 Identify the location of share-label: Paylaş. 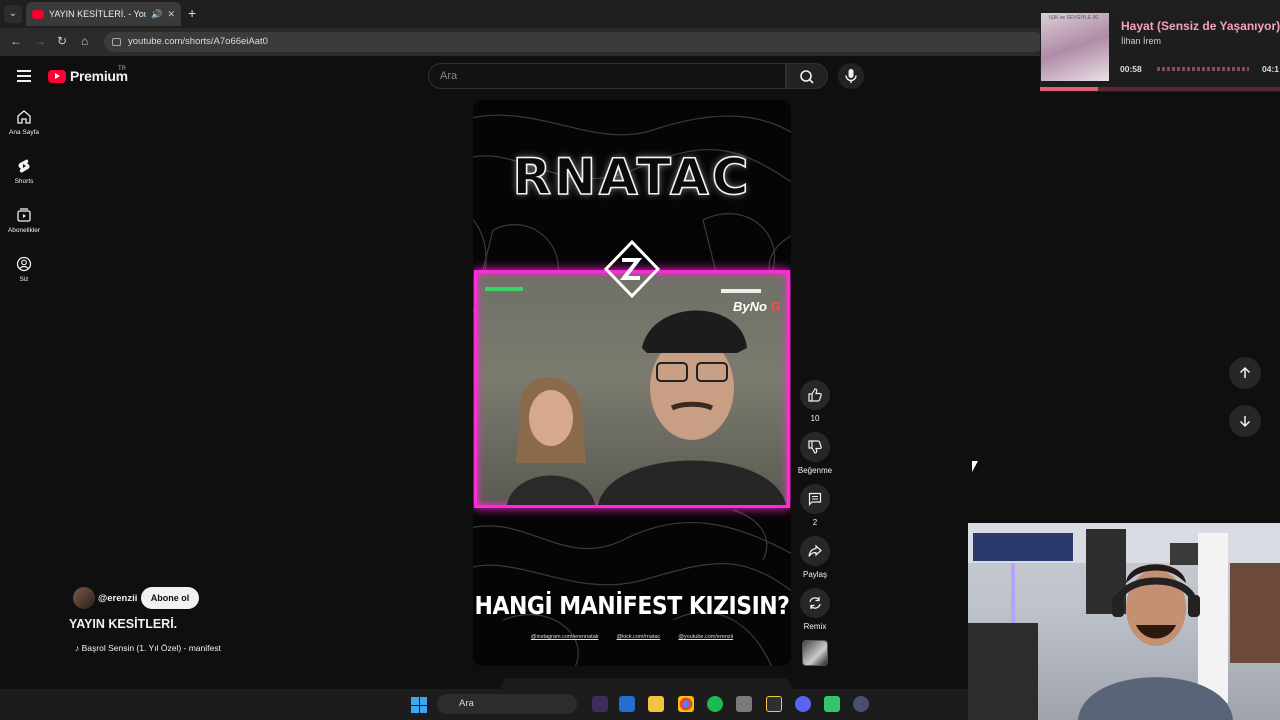
(814, 574).